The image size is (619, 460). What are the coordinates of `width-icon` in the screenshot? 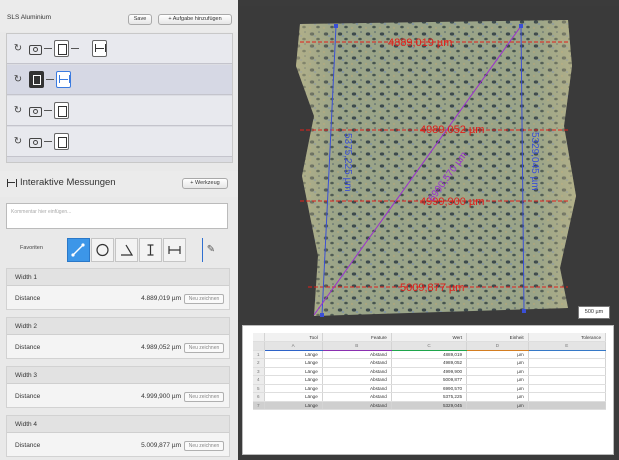 It's located at (174, 250).